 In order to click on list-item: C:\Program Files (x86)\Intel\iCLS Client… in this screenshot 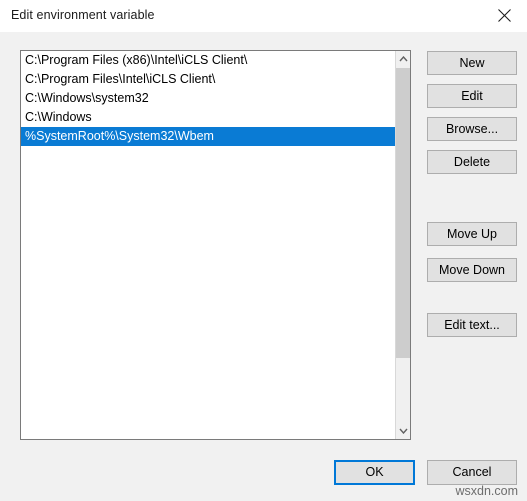, I will do `click(208, 60)`.